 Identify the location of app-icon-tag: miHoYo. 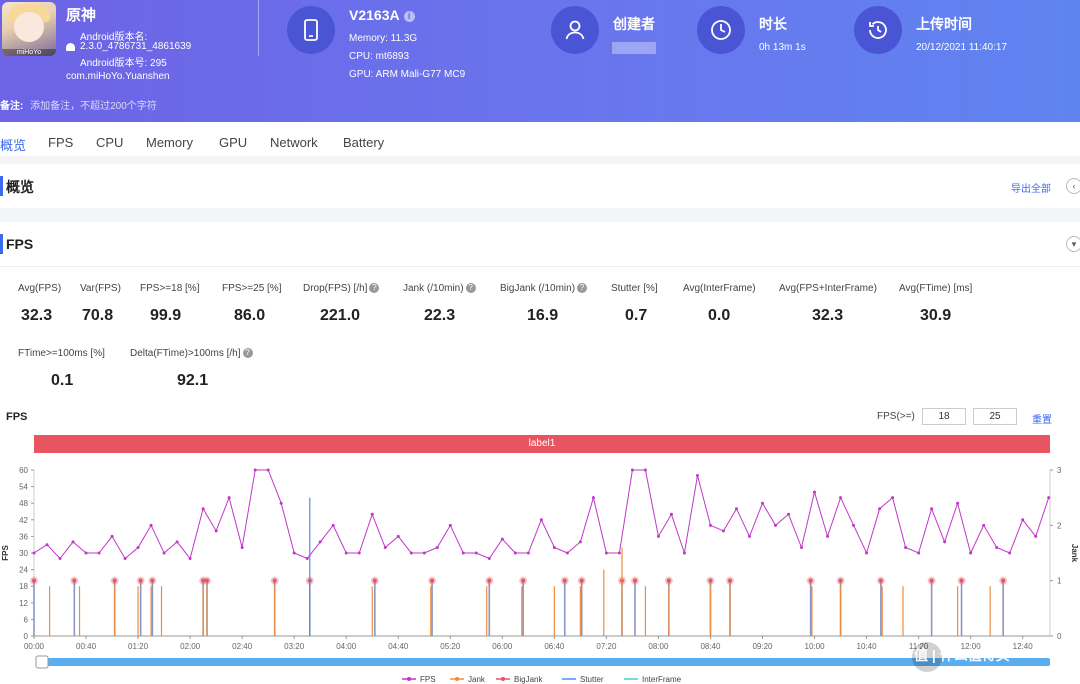
(29, 52).